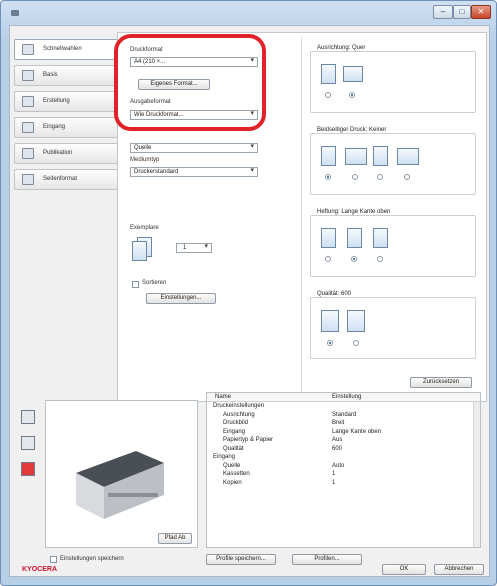 Image resolution: width=497 pixels, height=586 pixels. Describe the element at coordinates (28, 101) in the screenshot. I see `layout-icon` at that location.